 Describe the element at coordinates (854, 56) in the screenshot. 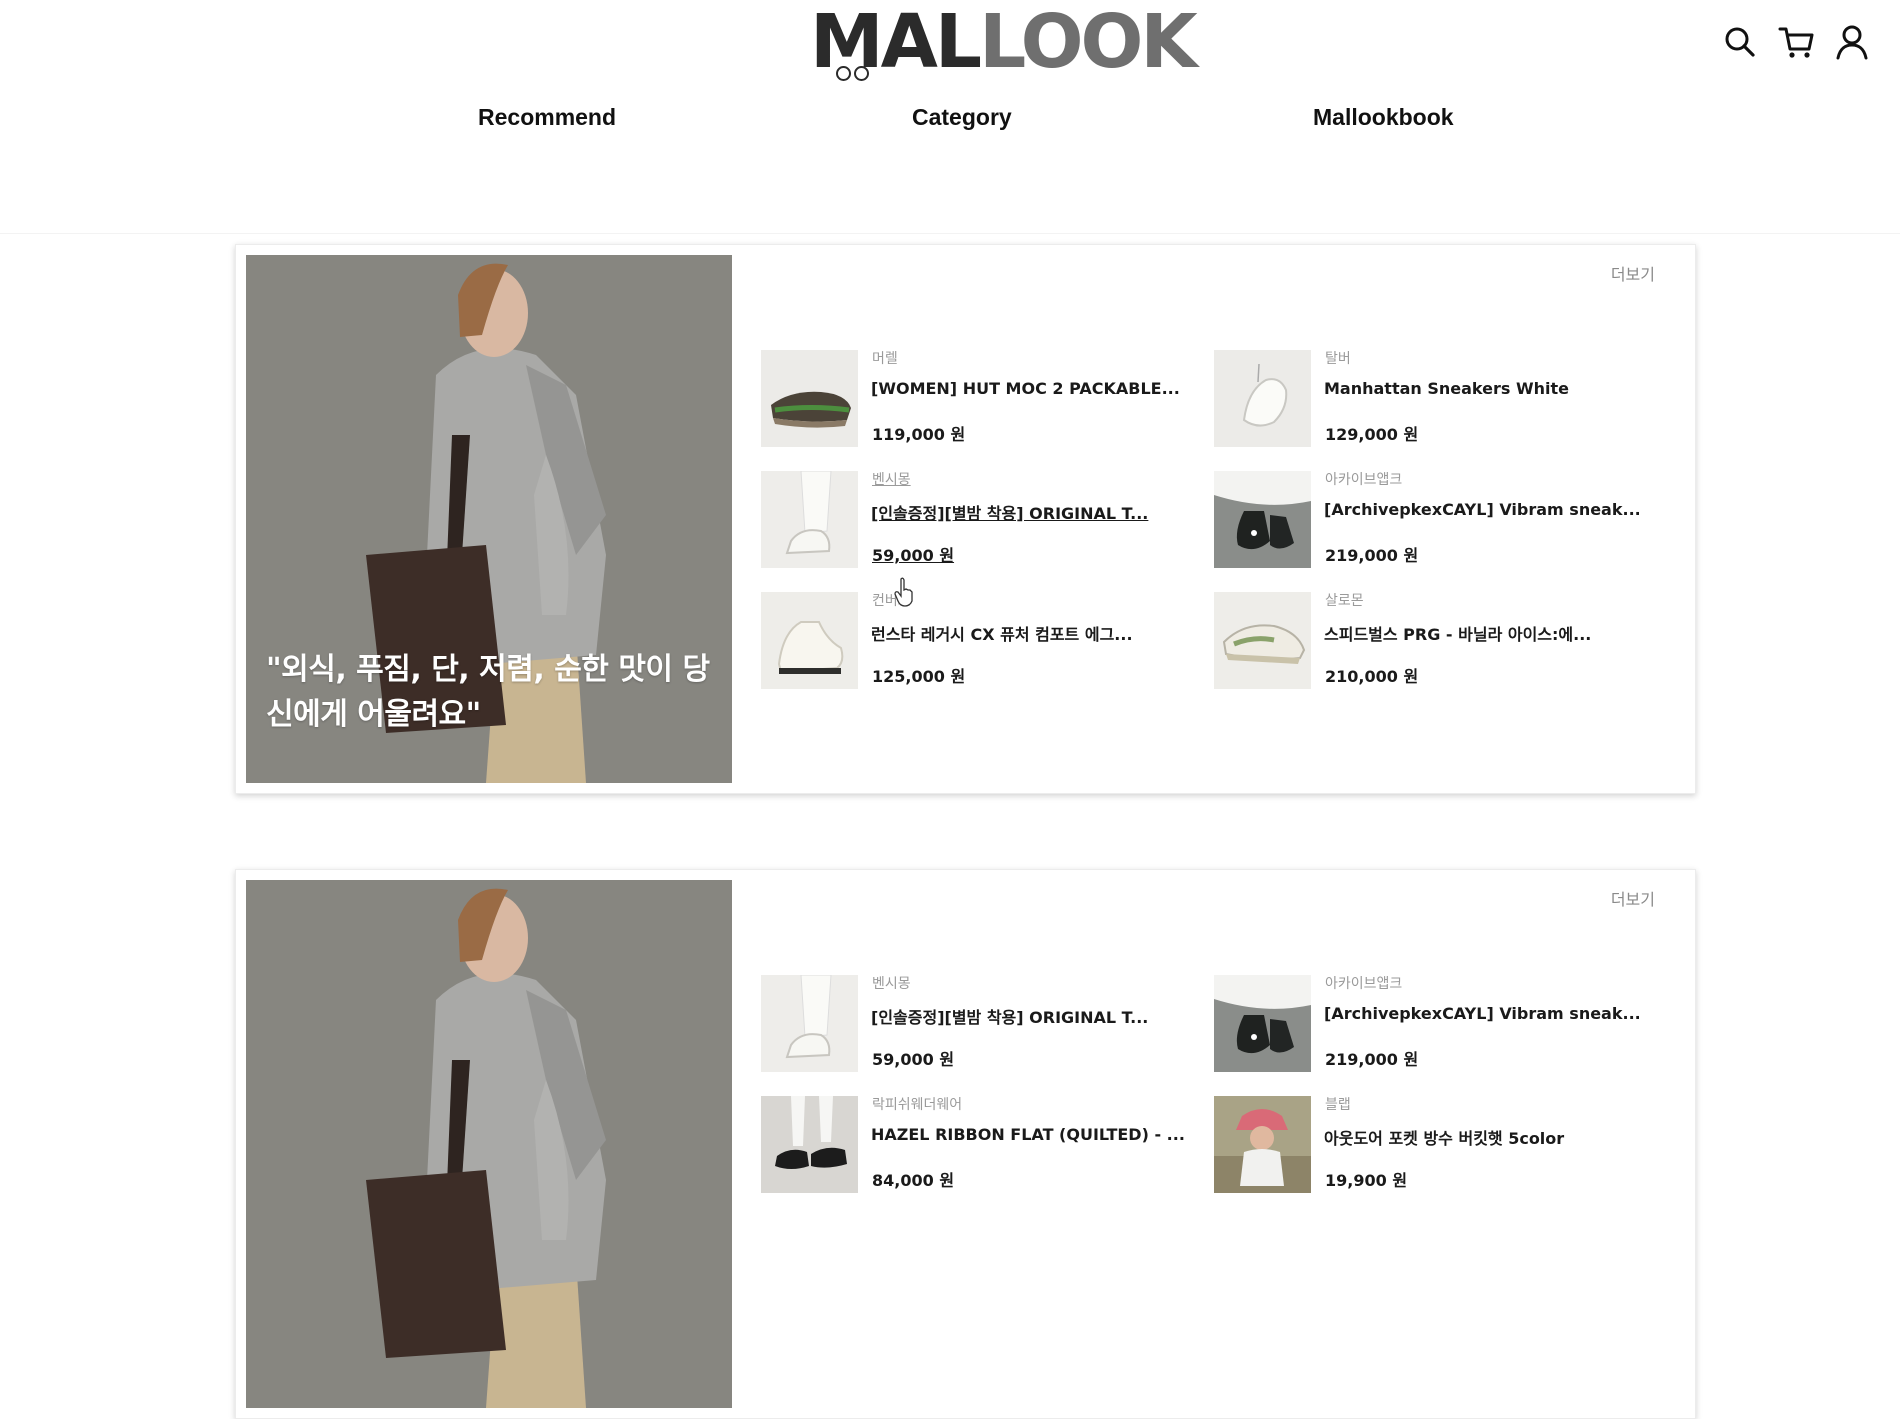

I see `logo-eyes` at that location.